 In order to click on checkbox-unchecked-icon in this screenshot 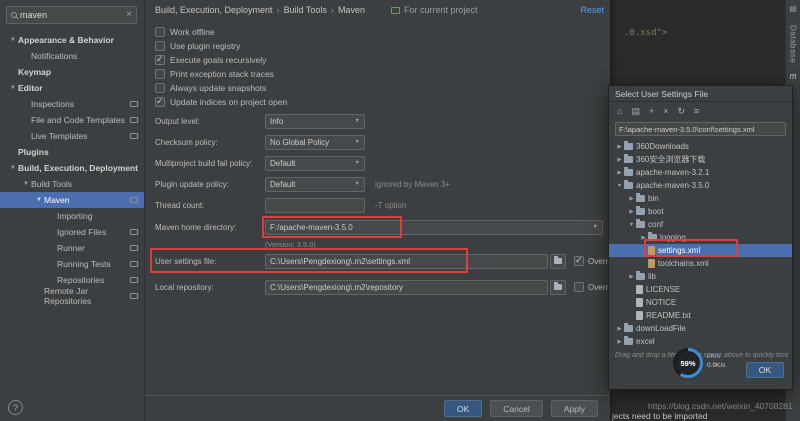, I will do `click(160, 46)`.